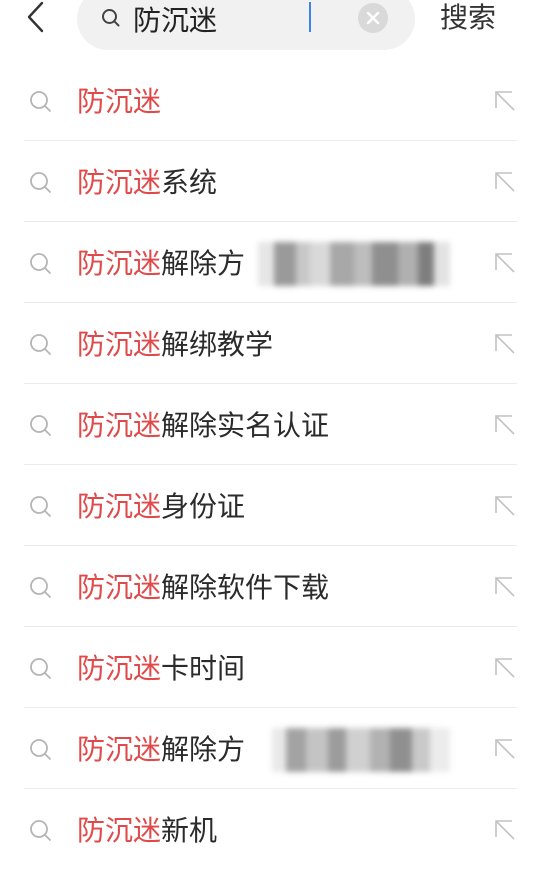 Image resolution: width=541 pixels, height=870 pixels. Describe the element at coordinates (270, 181) in the screenshot. I see `suggestion-item: 防沉迷系统` at that location.